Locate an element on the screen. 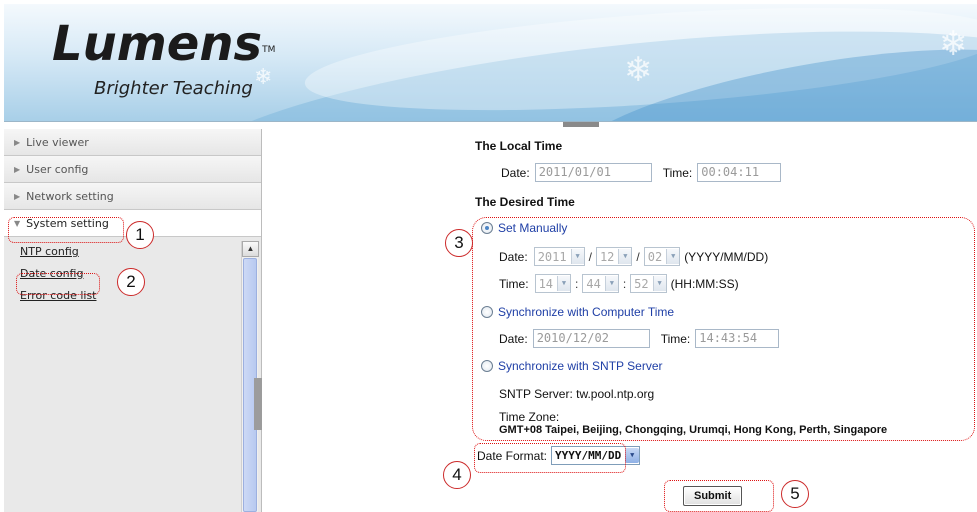 The image size is (977, 512). scroll-up-icon: ▲ is located at coordinates (250, 249).